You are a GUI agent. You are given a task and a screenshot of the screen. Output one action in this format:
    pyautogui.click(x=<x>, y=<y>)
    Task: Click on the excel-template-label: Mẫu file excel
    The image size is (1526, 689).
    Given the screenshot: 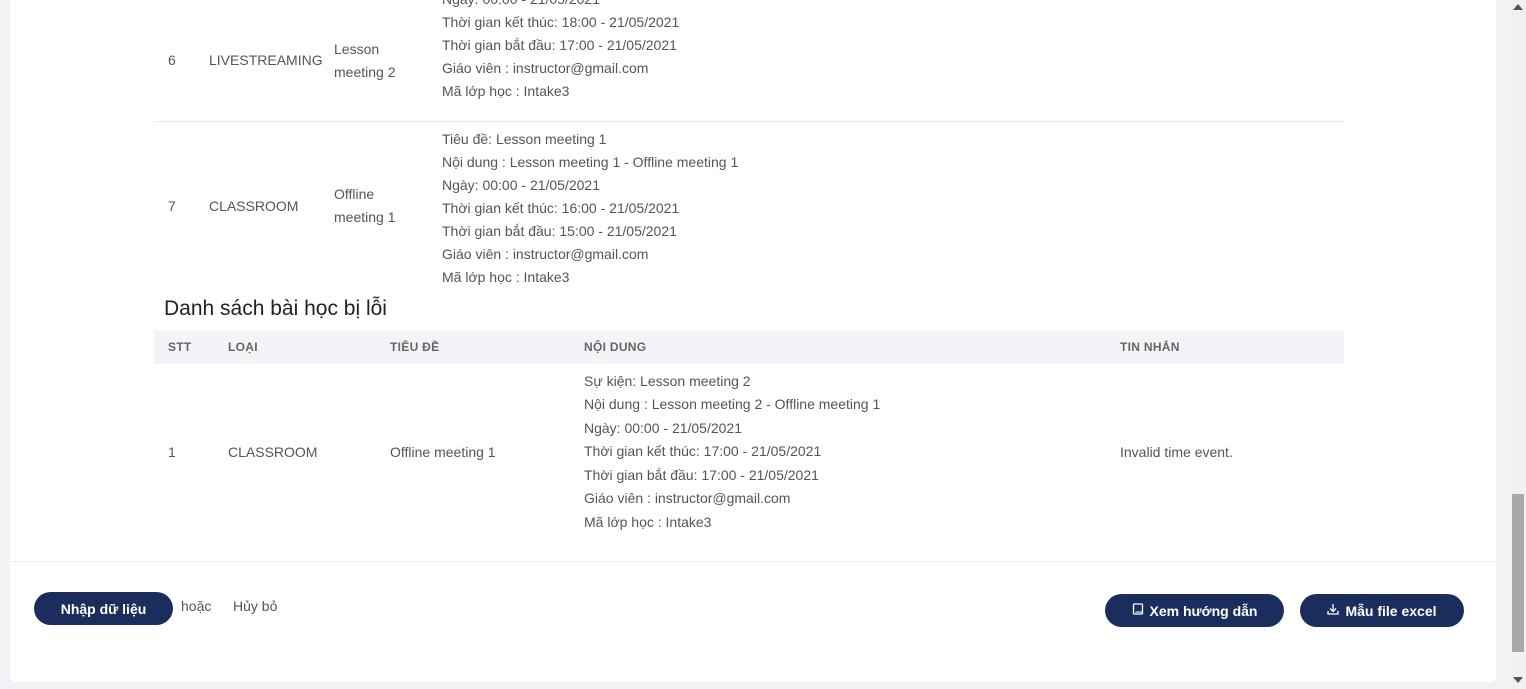 What is the action you would take?
    pyautogui.click(x=1391, y=610)
    